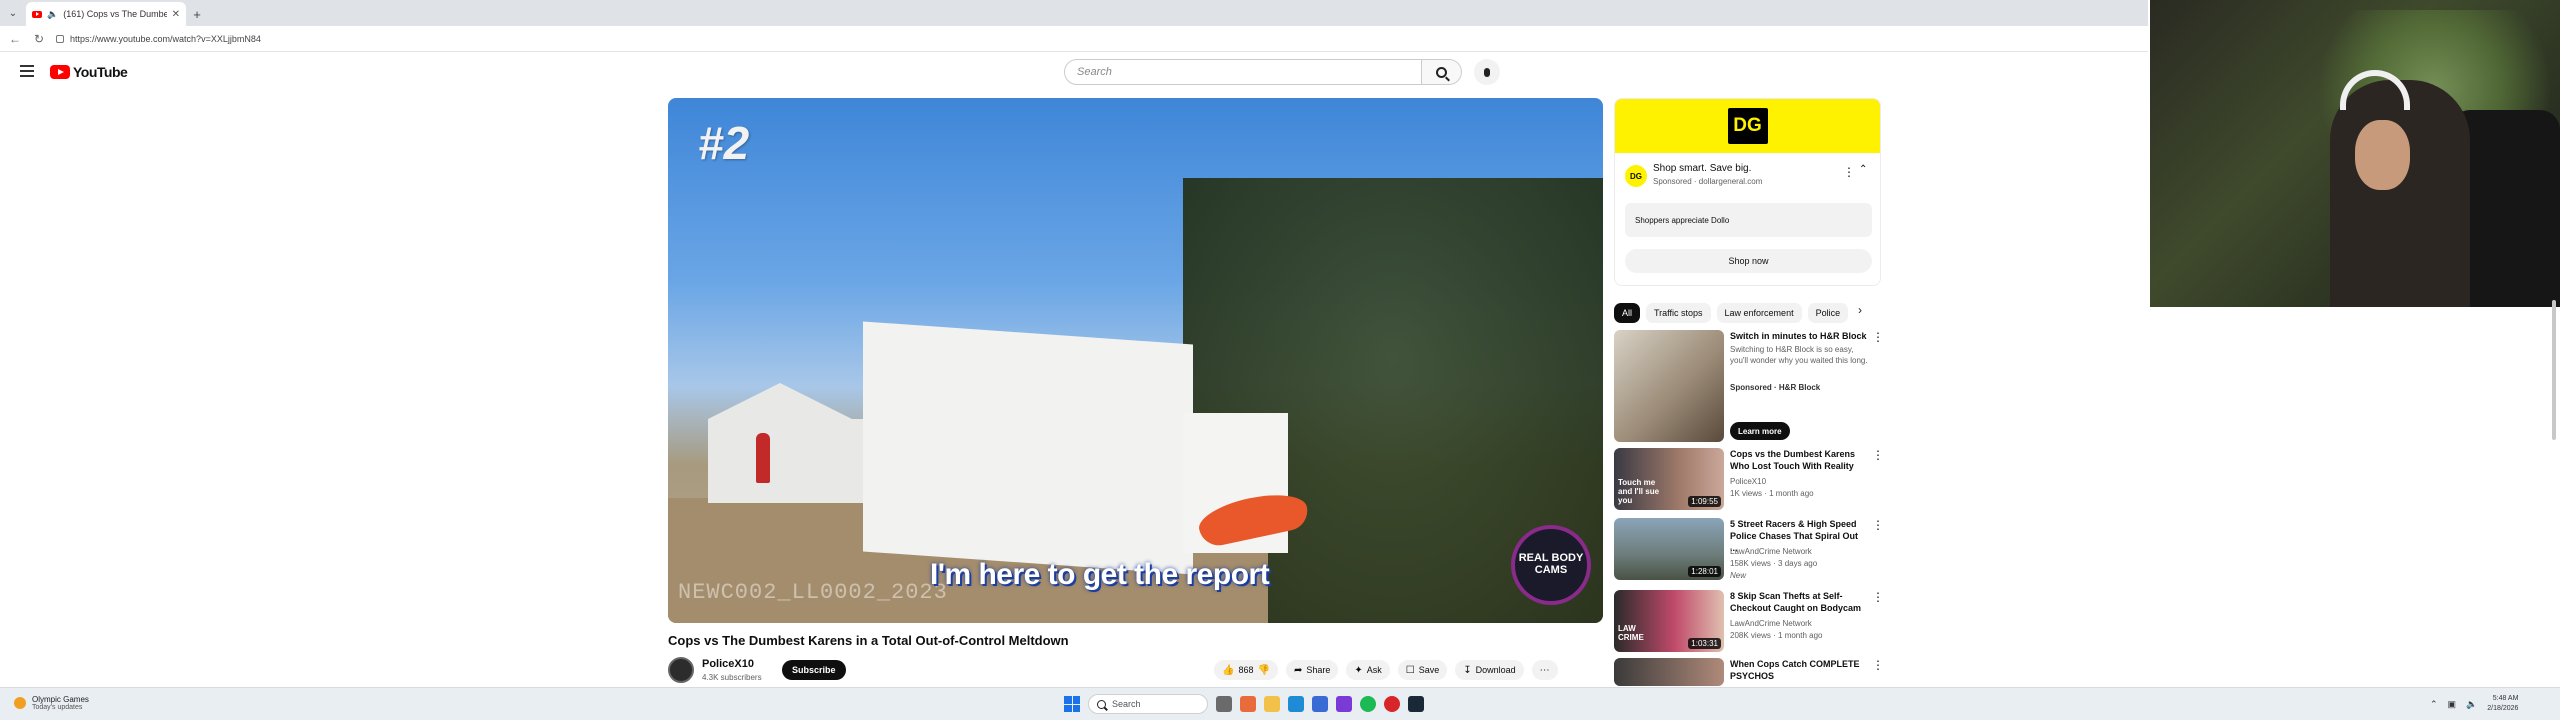 This screenshot has height=720, width=2560. Describe the element at coordinates (1747, 126) in the screenshot. I see `ad-banner: DG` at that location.